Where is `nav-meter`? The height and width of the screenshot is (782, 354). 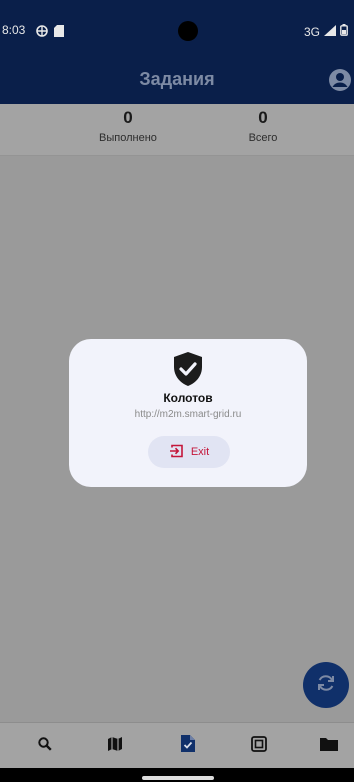
nav-meter is located at coordinates (259, 746).